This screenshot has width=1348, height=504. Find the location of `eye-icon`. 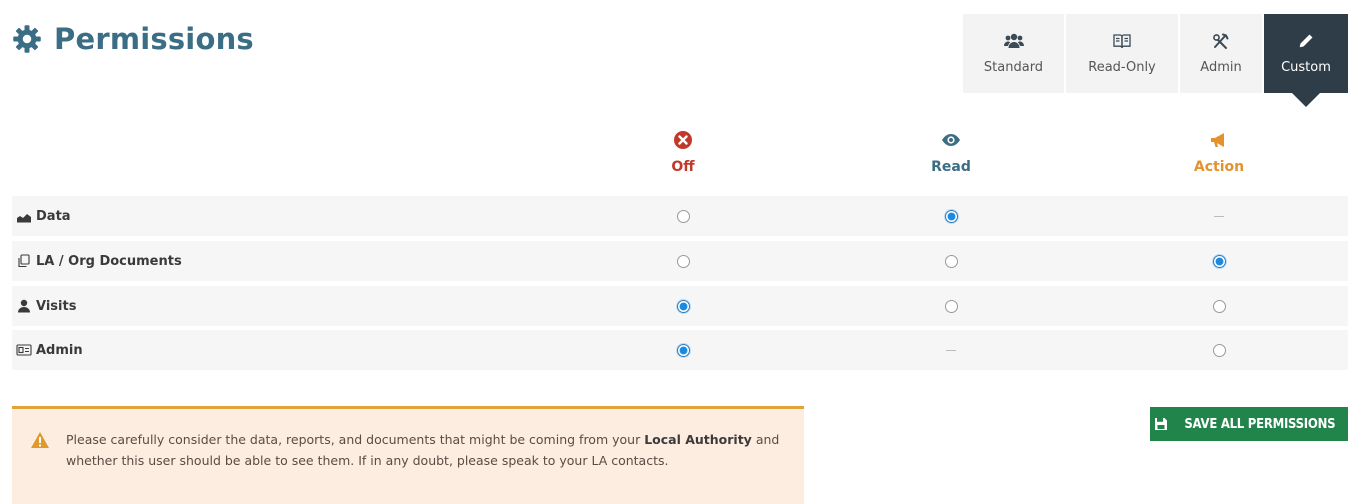

eye-icon is located at coordinates (951, 140).